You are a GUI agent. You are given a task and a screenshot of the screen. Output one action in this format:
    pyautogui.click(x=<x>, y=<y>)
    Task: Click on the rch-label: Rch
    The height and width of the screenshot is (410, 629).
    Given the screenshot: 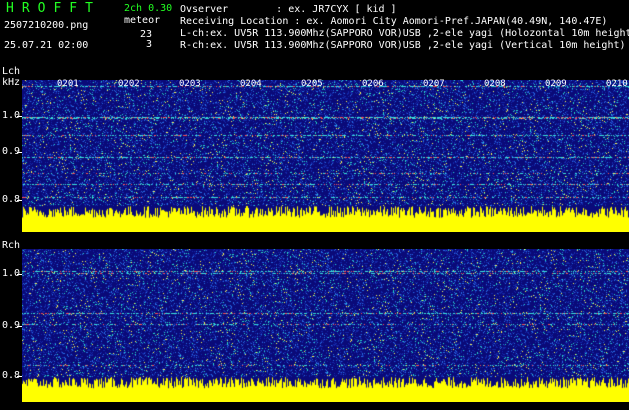 What is the action you would take?
    pyautogui.click(x=11, y=245)
    